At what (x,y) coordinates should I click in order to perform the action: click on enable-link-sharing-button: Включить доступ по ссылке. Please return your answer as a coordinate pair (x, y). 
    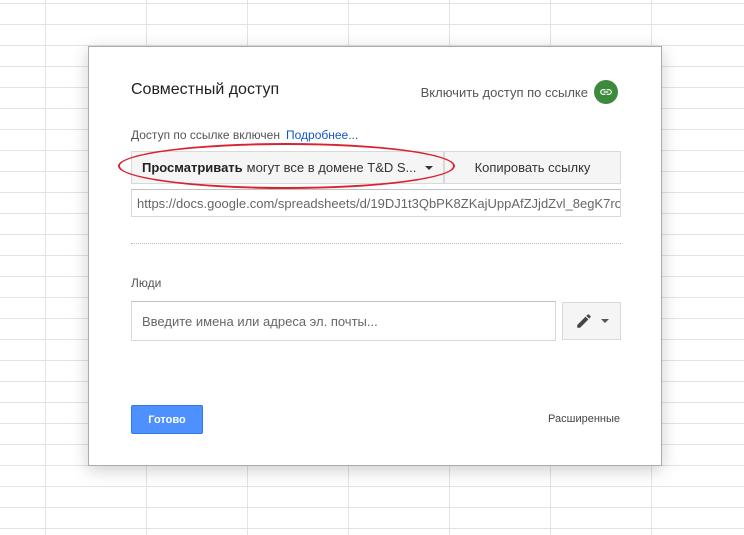
    Looking at the image, I should click on (519, 92).